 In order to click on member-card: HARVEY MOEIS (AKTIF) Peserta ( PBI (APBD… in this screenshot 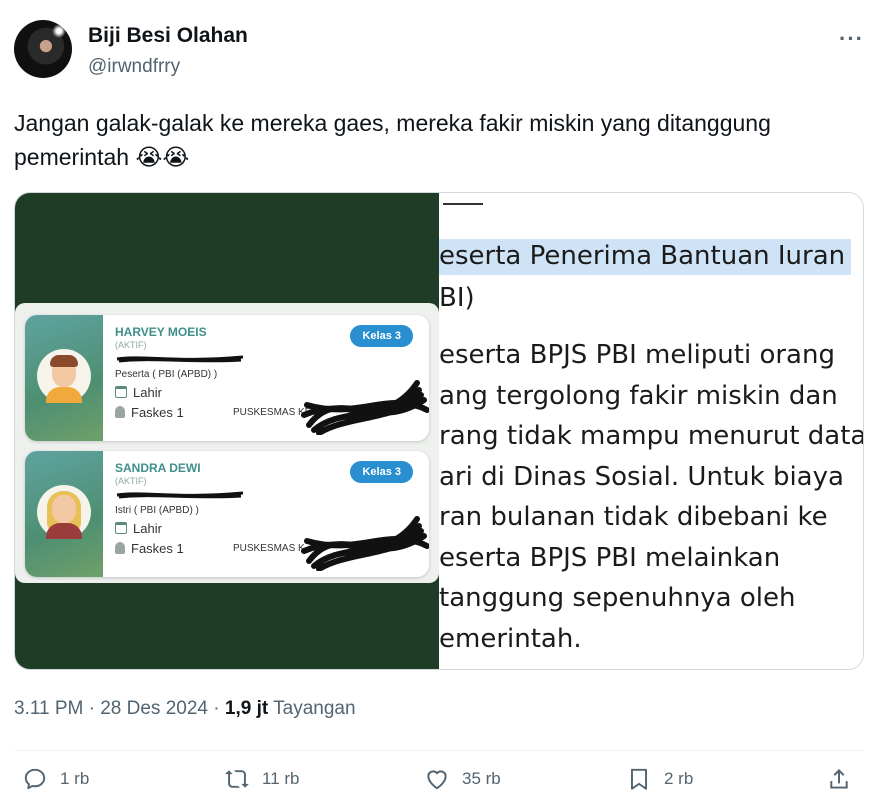, I will do `click(227, 378)`.